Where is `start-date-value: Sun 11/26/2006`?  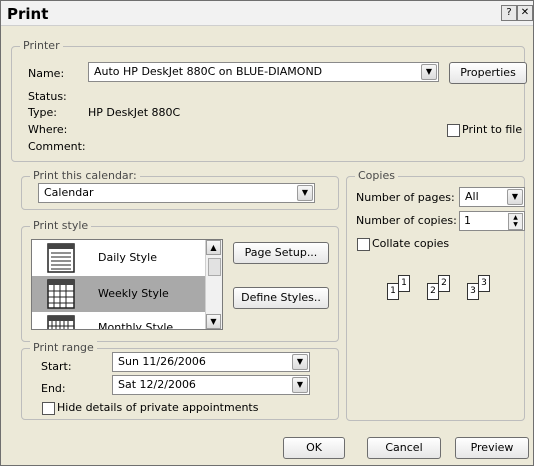
start-date-value: Sun 11/26/2006 is located at coordinates (162, 361).